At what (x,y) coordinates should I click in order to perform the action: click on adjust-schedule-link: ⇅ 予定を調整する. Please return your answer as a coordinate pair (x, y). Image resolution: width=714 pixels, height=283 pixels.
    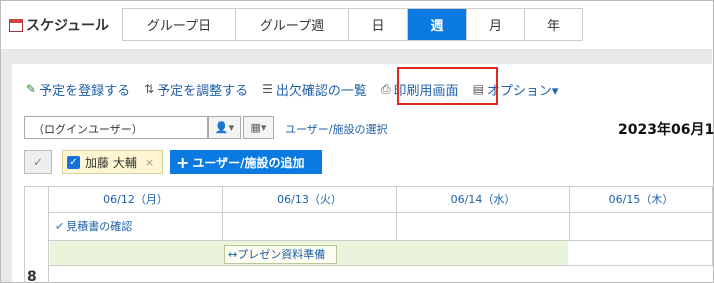
    Looking at the image, I should click on (196, 89).